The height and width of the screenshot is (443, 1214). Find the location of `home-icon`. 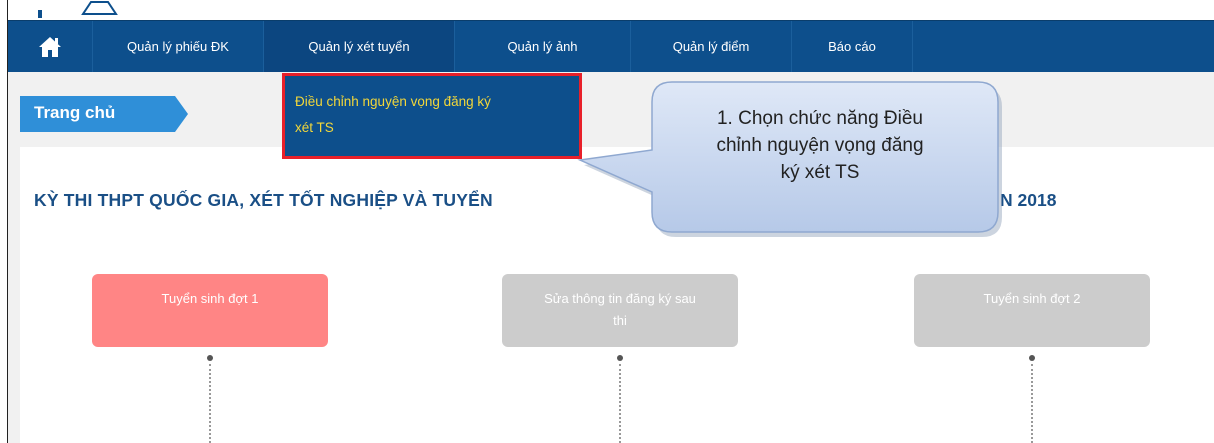

home-icon is located at coordinates (50, 47).